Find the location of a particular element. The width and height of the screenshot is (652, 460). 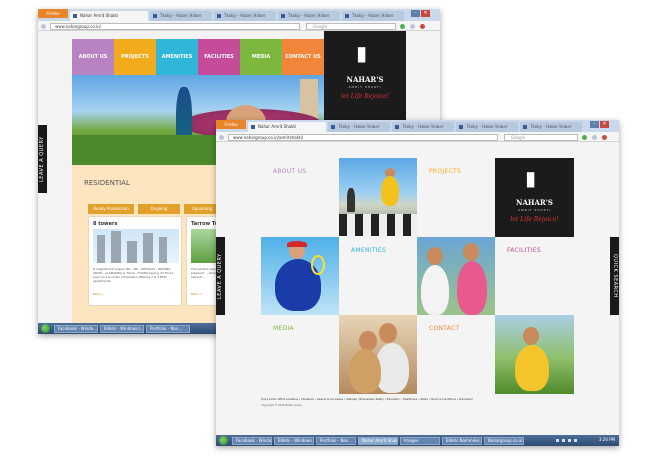

card-title: 8 towers is located at coordinates (105, 224).